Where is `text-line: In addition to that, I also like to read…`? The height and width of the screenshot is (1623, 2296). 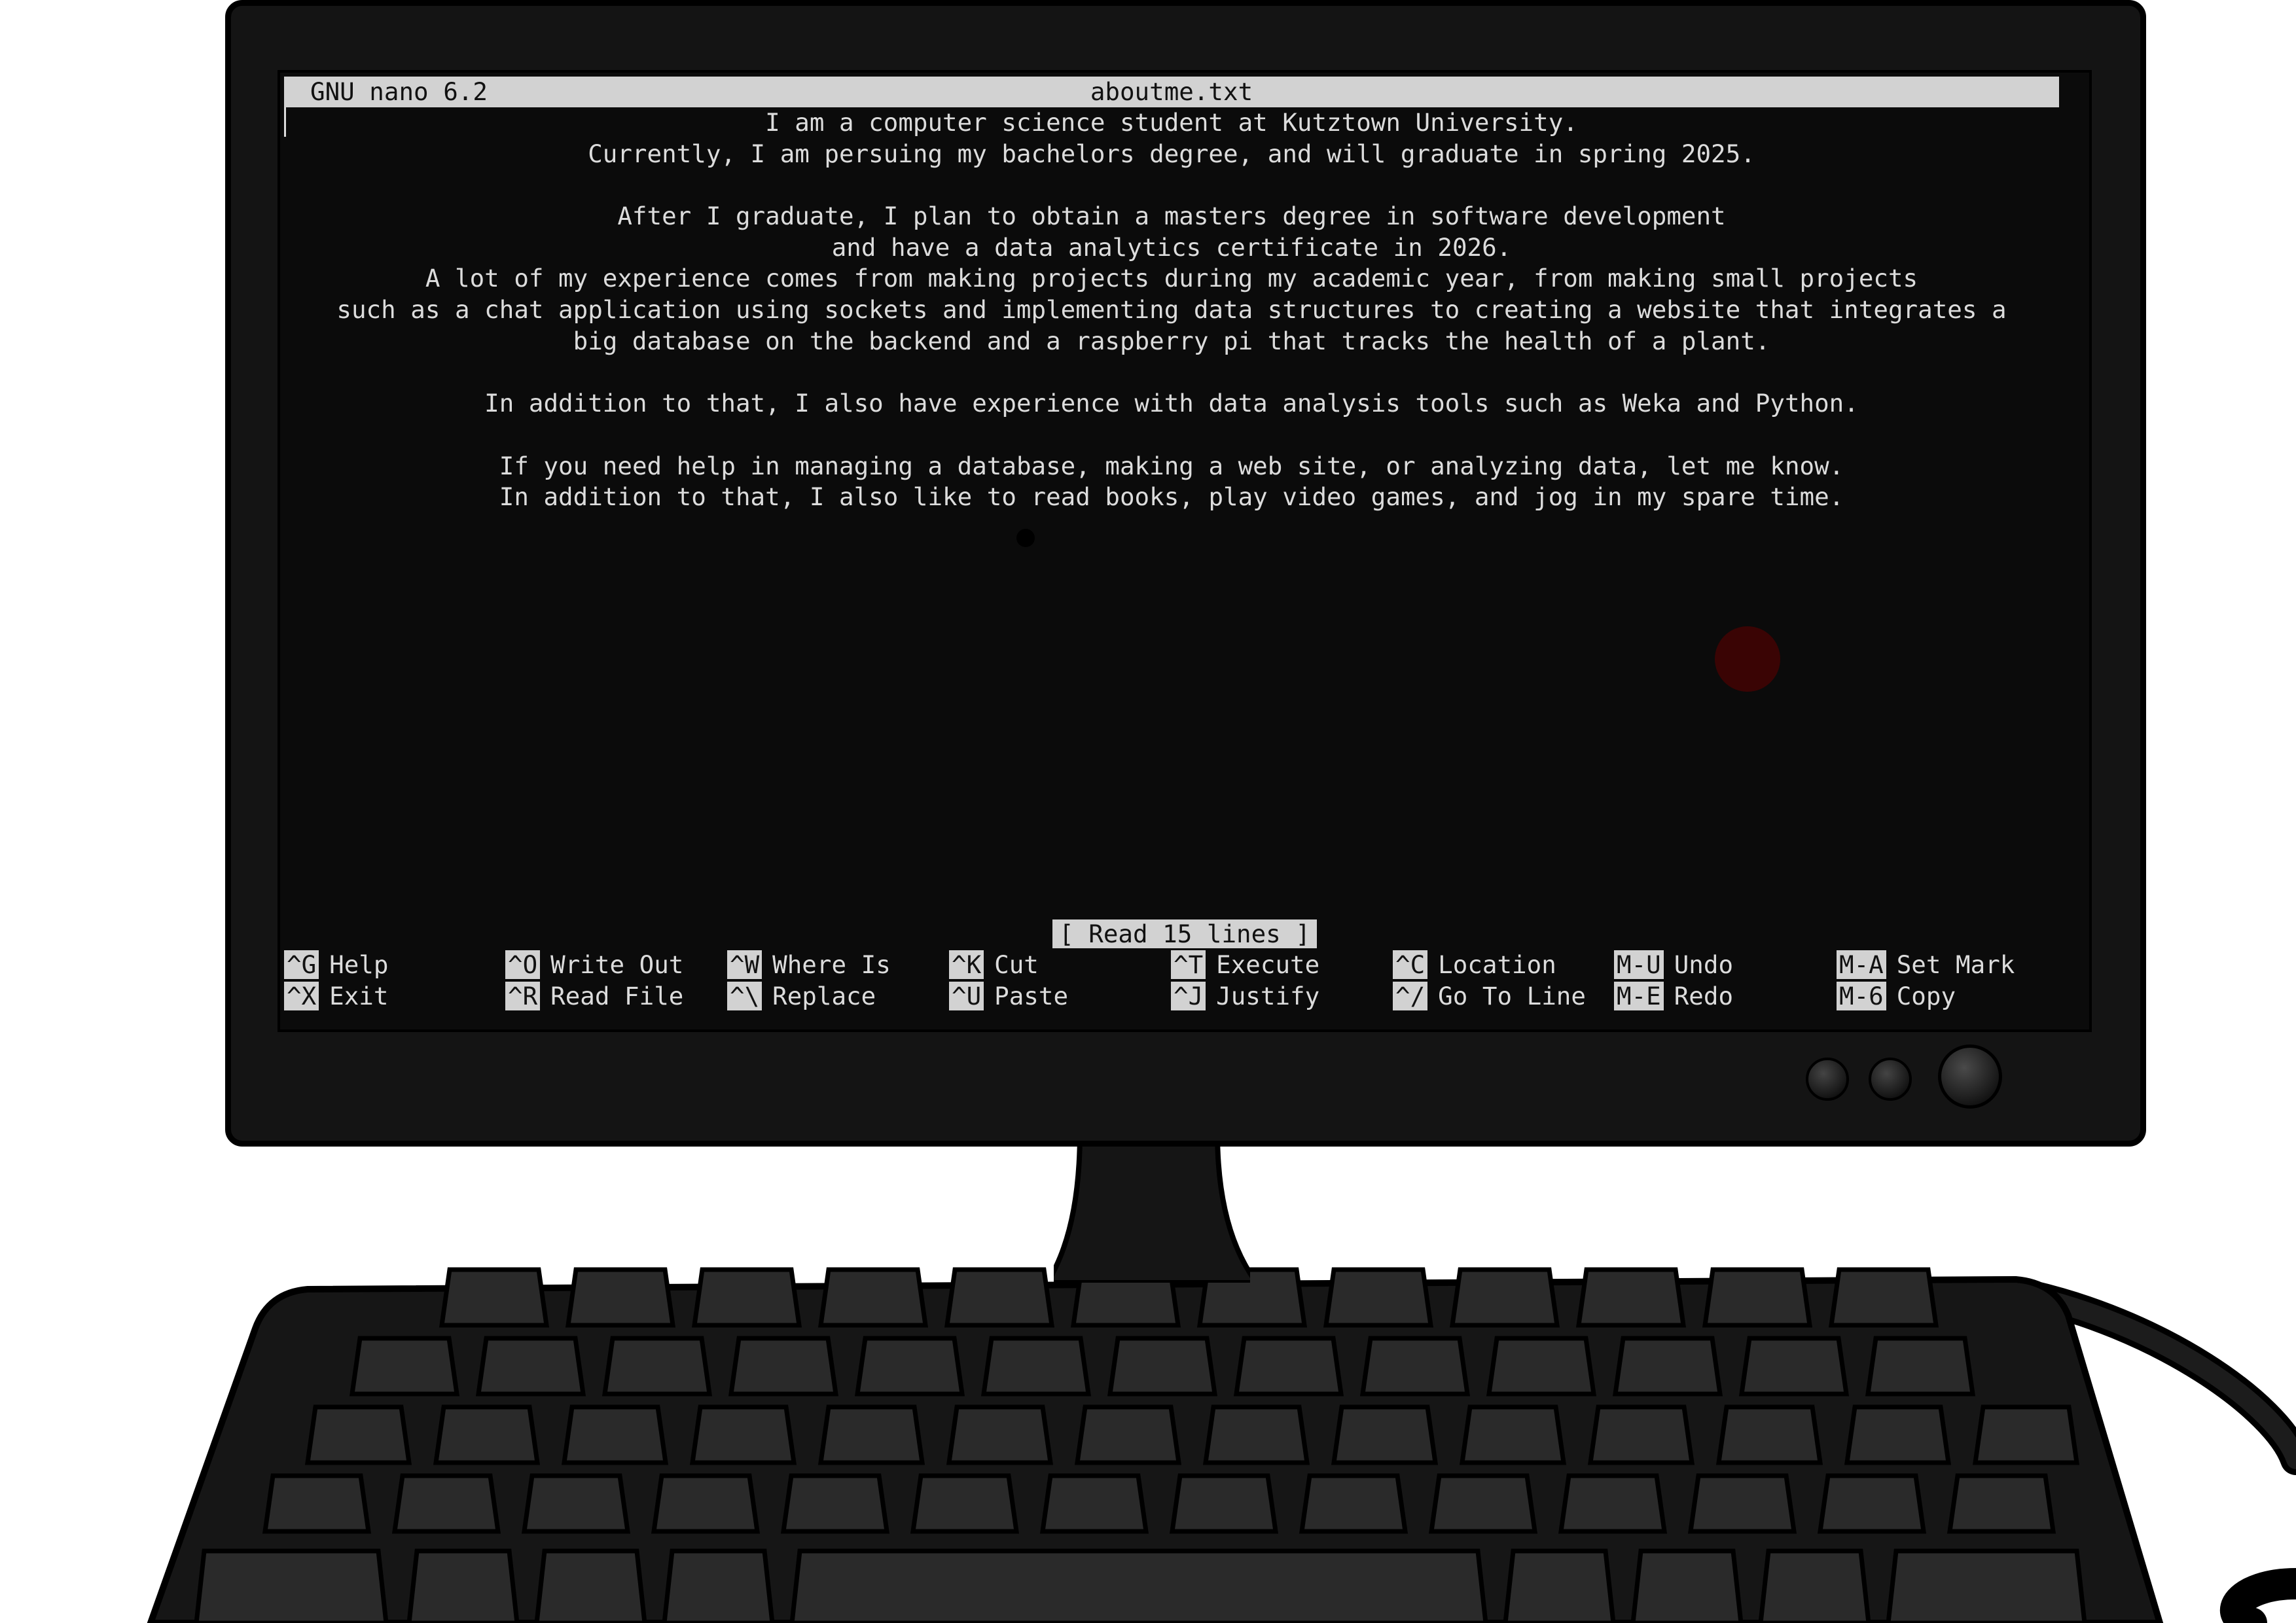 text-line: In addition to that, I also like to read… is located at coordinates (1171, 497).